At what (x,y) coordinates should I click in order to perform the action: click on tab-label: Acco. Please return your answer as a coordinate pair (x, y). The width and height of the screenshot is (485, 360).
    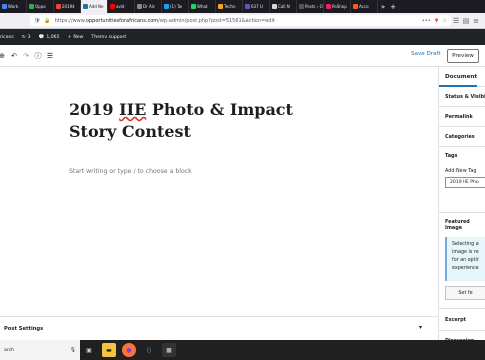
    Looking at the image, I should click on (364, 6).